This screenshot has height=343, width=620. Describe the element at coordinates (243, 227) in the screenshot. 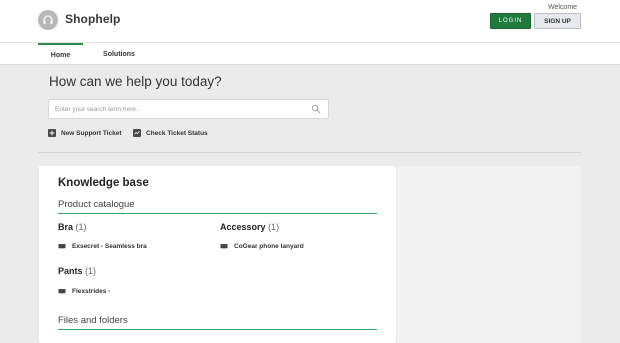

I see `category-name: Accessory` at that location.